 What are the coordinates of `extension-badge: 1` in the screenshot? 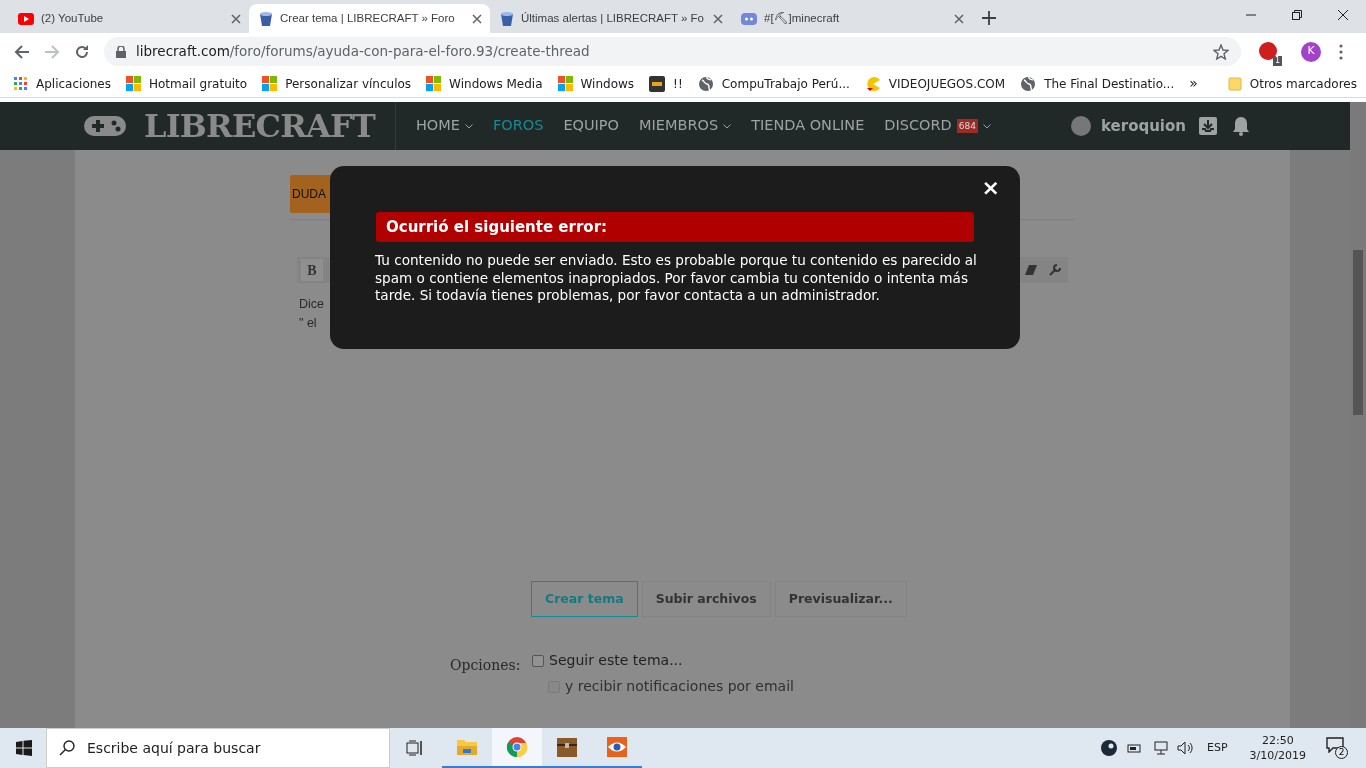 It's located at (1277, 60).